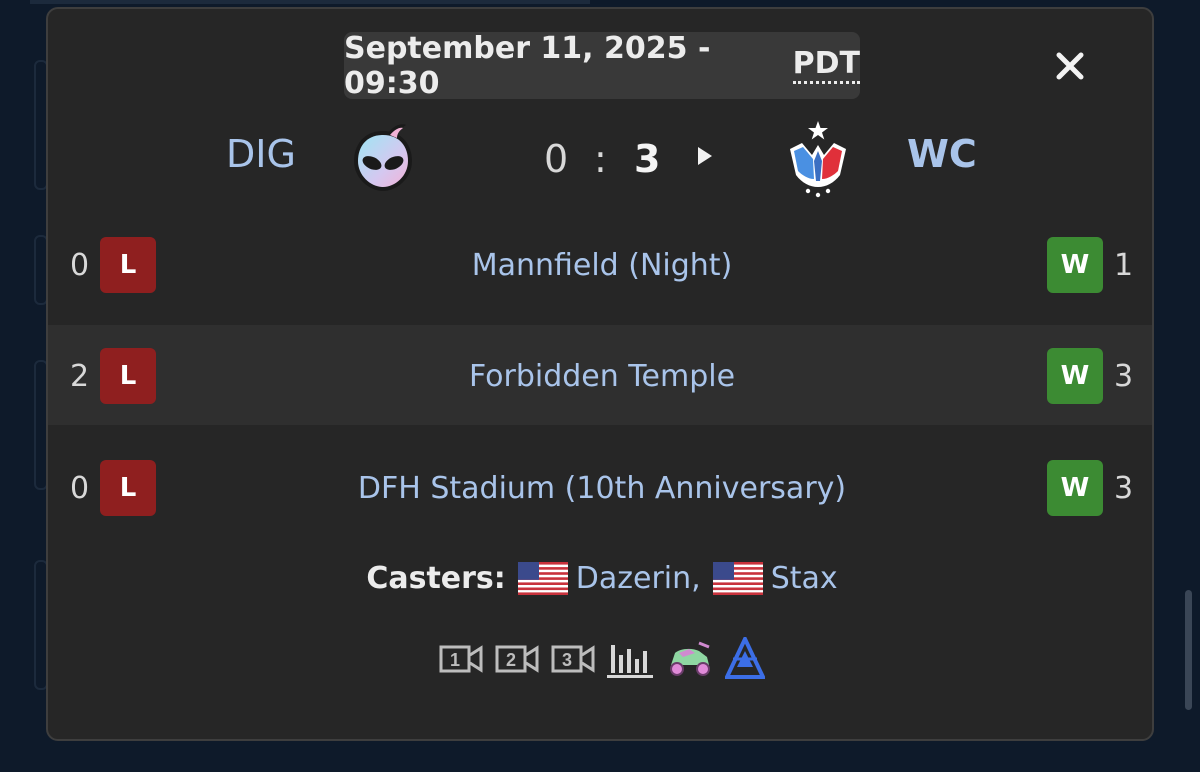 Image resolution: width=1200 pixels, height=772 pixels. Describe the element at coordinates (705, 156) in the screenshot. I see `play-icon` at that location.